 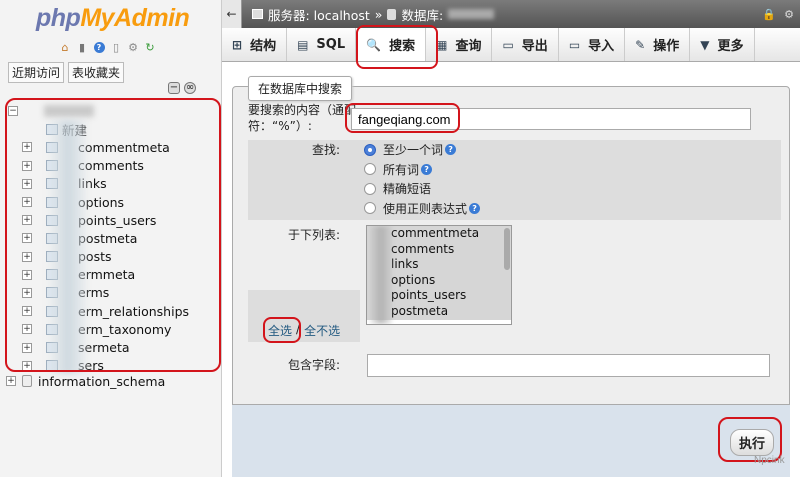 What do you see at coordinates (96, 72) in the screenshot?
I see `favorites-button: 表收藏夹` at bounding box center [96, 72].